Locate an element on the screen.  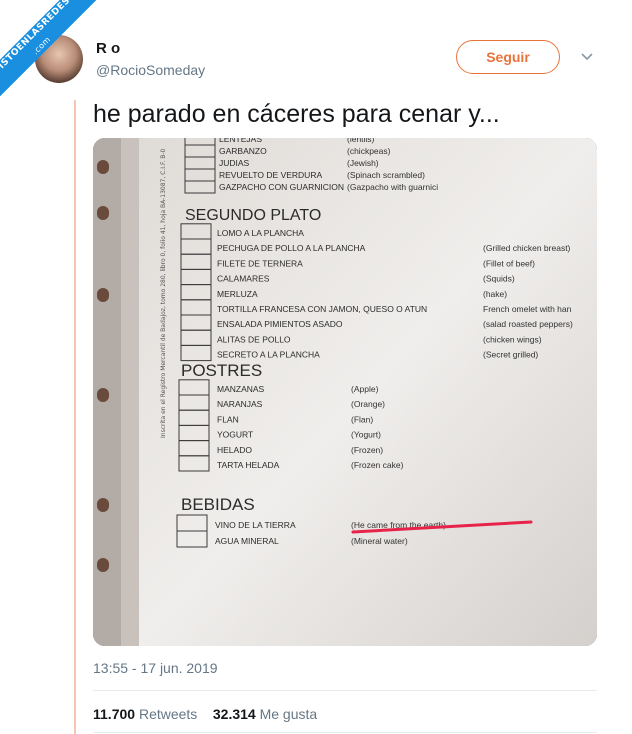
menu-item-en: (salad roasted peppers) is located at coordinates (528, 324).